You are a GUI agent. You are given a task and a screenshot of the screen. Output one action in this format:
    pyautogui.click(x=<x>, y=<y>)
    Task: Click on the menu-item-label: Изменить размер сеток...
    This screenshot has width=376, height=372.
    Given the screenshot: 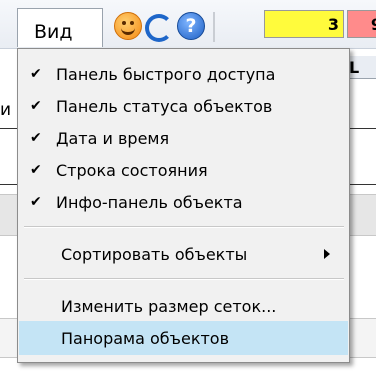 What is the action you would take?
    pyautogui.click(x=169, y=306)
    